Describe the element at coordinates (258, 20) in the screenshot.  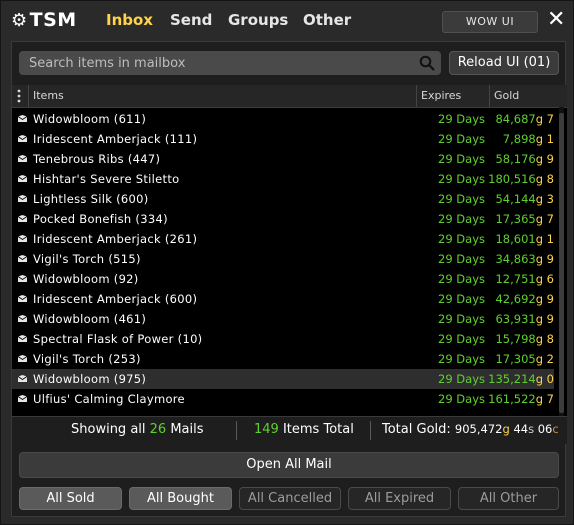
I see `tab-groups: Groups` at that location.